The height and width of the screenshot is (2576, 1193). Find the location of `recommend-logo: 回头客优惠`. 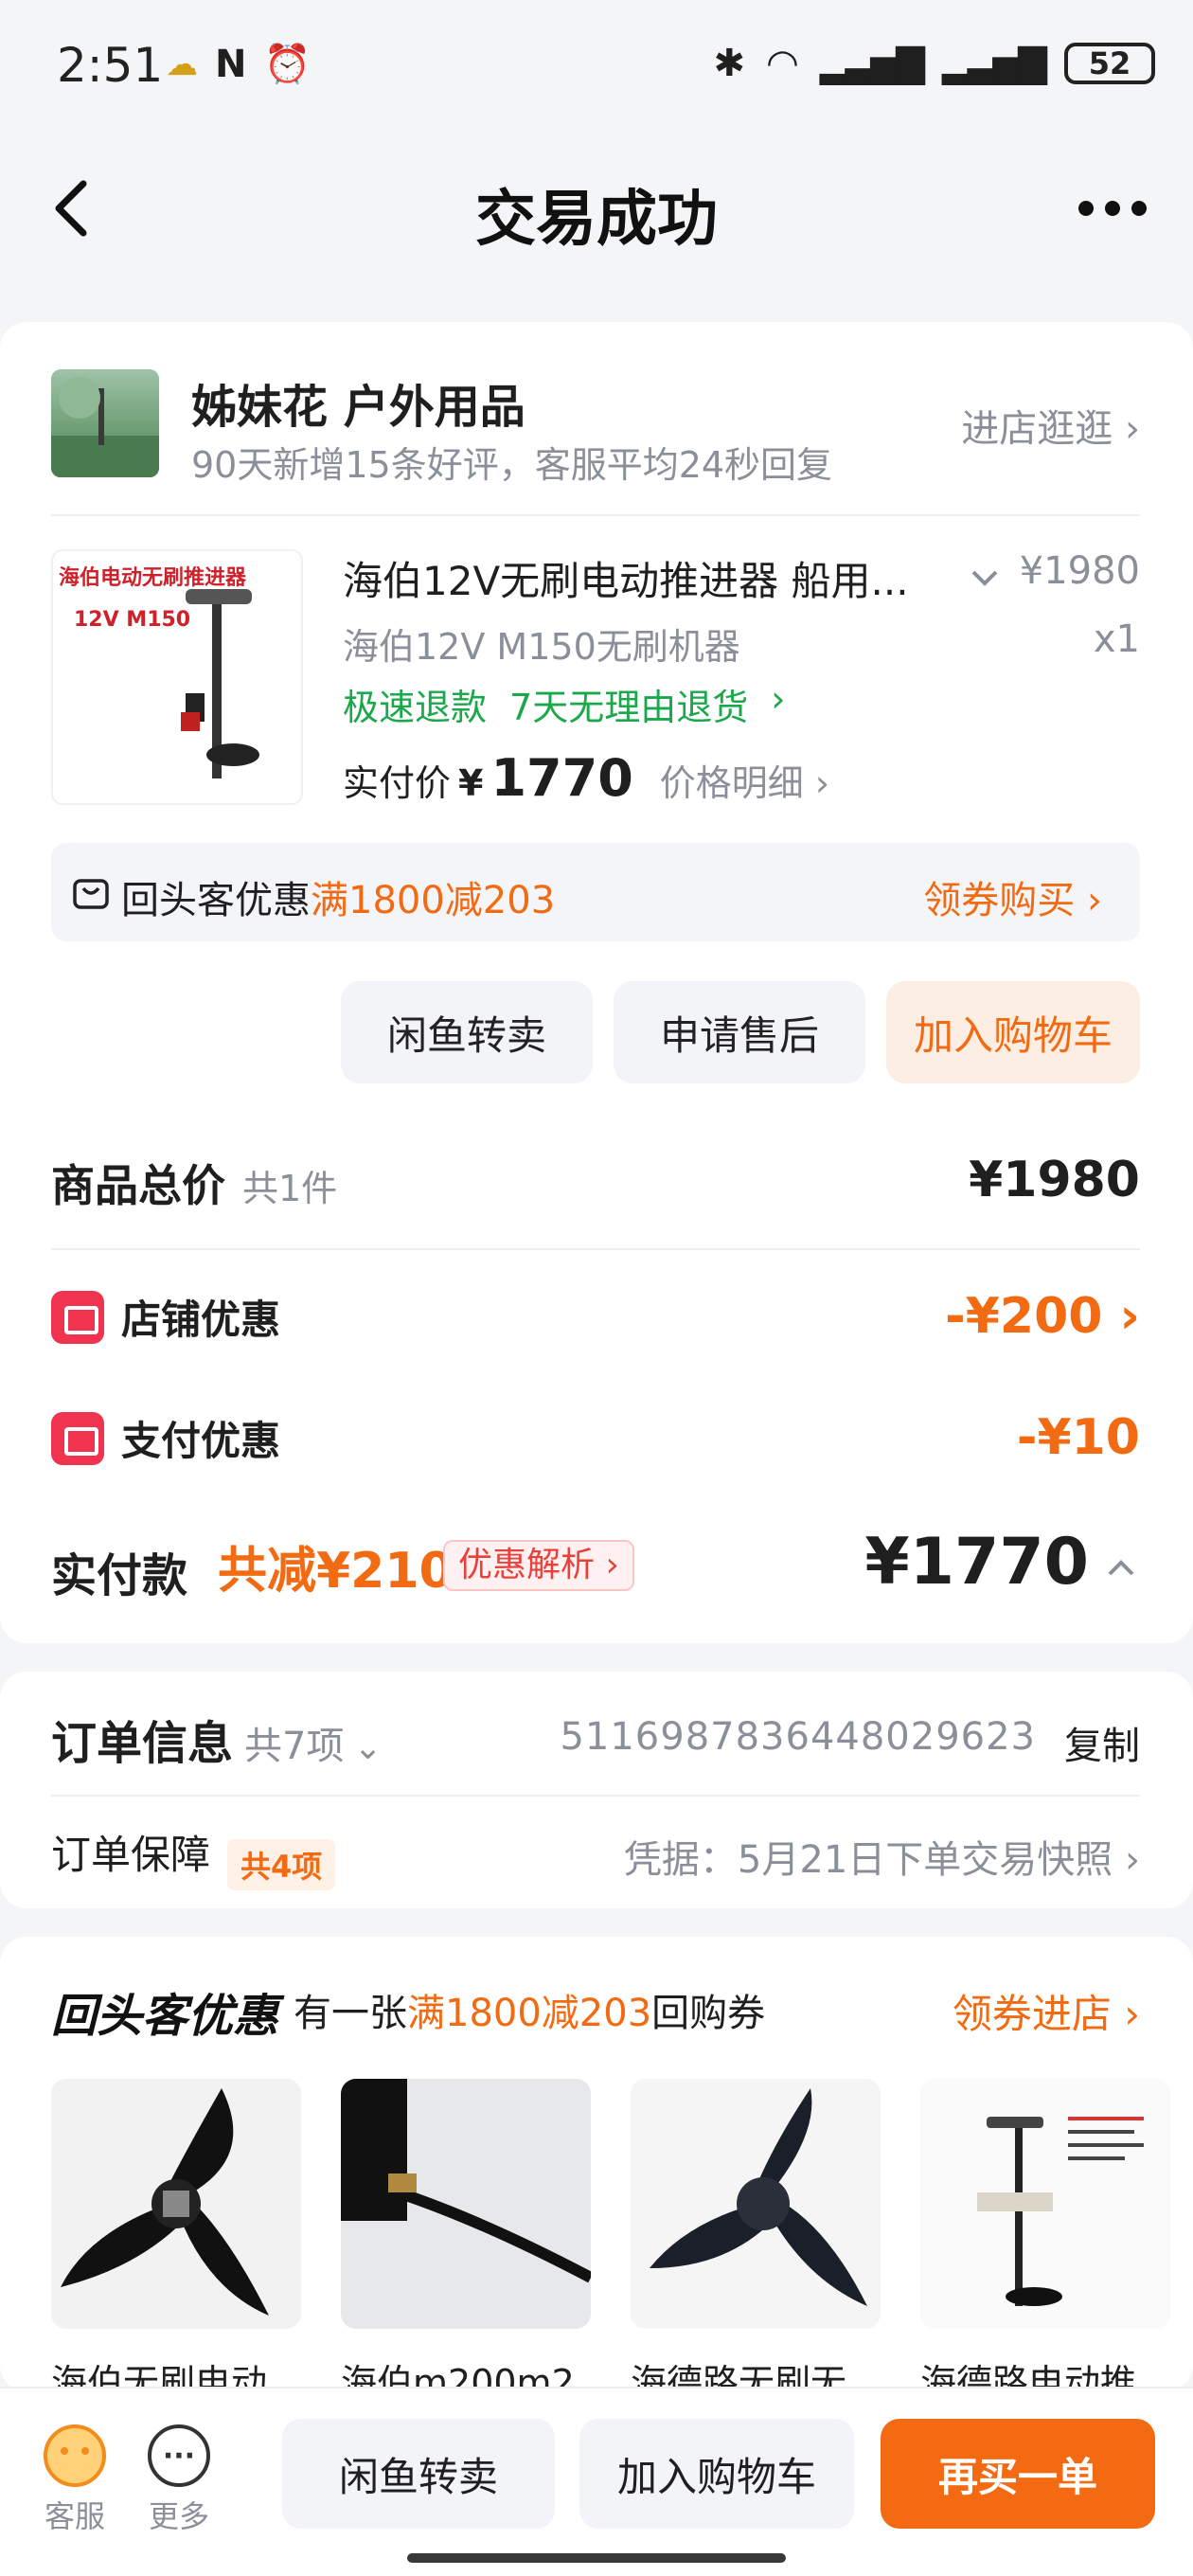

recommend-logo: 回头客优惠 is located at coordinates (165, 2016).